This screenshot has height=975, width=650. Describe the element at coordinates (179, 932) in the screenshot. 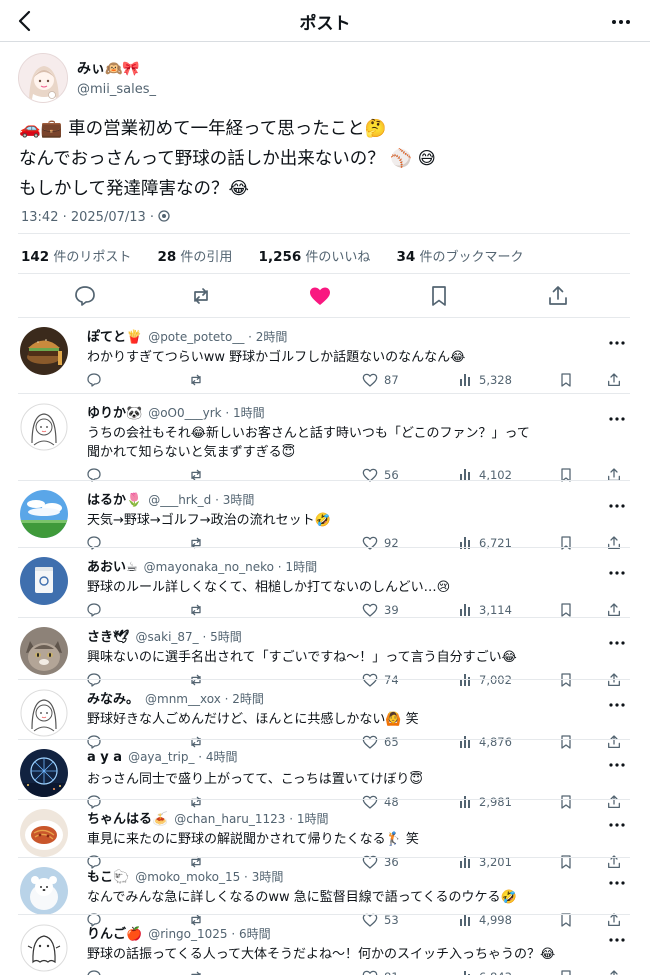

I see `reply-author: りんご🍎 @ringo_1025 · 6時間` at that location.